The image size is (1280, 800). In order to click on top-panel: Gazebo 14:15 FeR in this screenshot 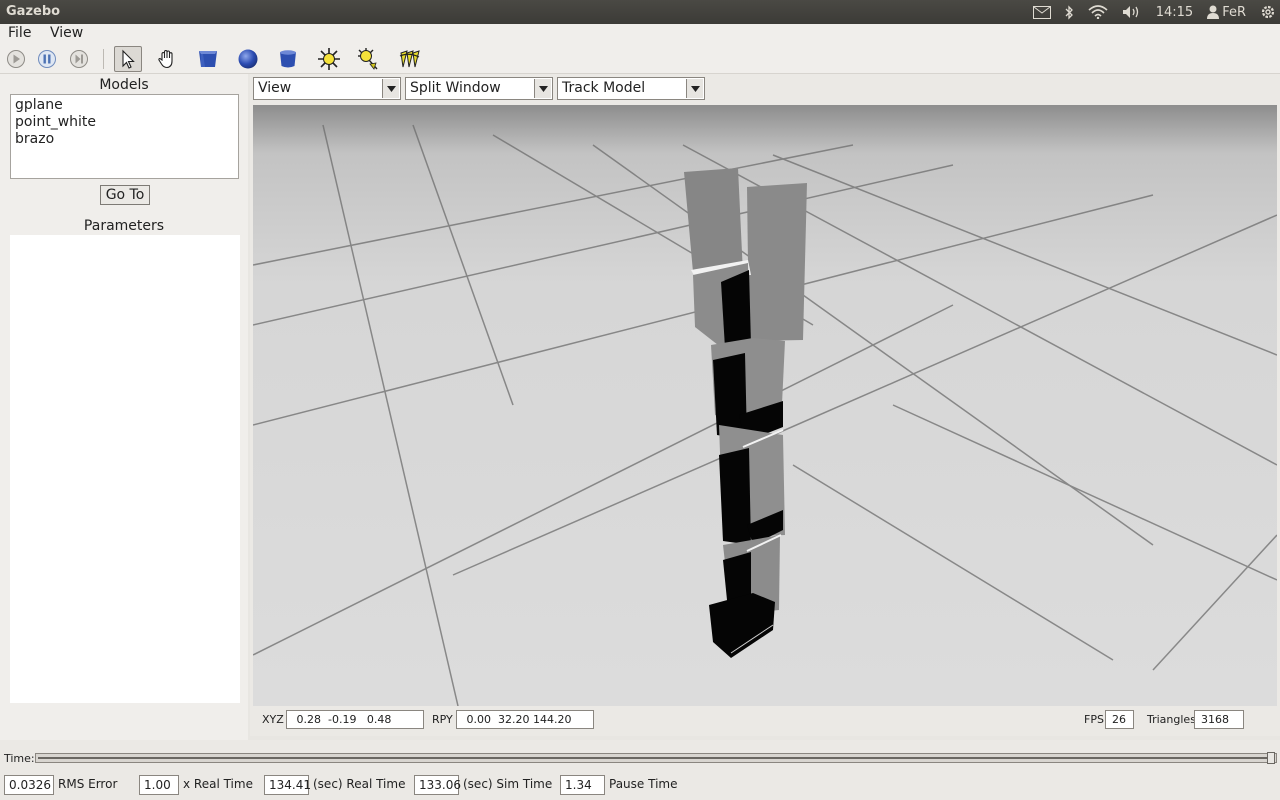, I will do `click(640, 12)`.